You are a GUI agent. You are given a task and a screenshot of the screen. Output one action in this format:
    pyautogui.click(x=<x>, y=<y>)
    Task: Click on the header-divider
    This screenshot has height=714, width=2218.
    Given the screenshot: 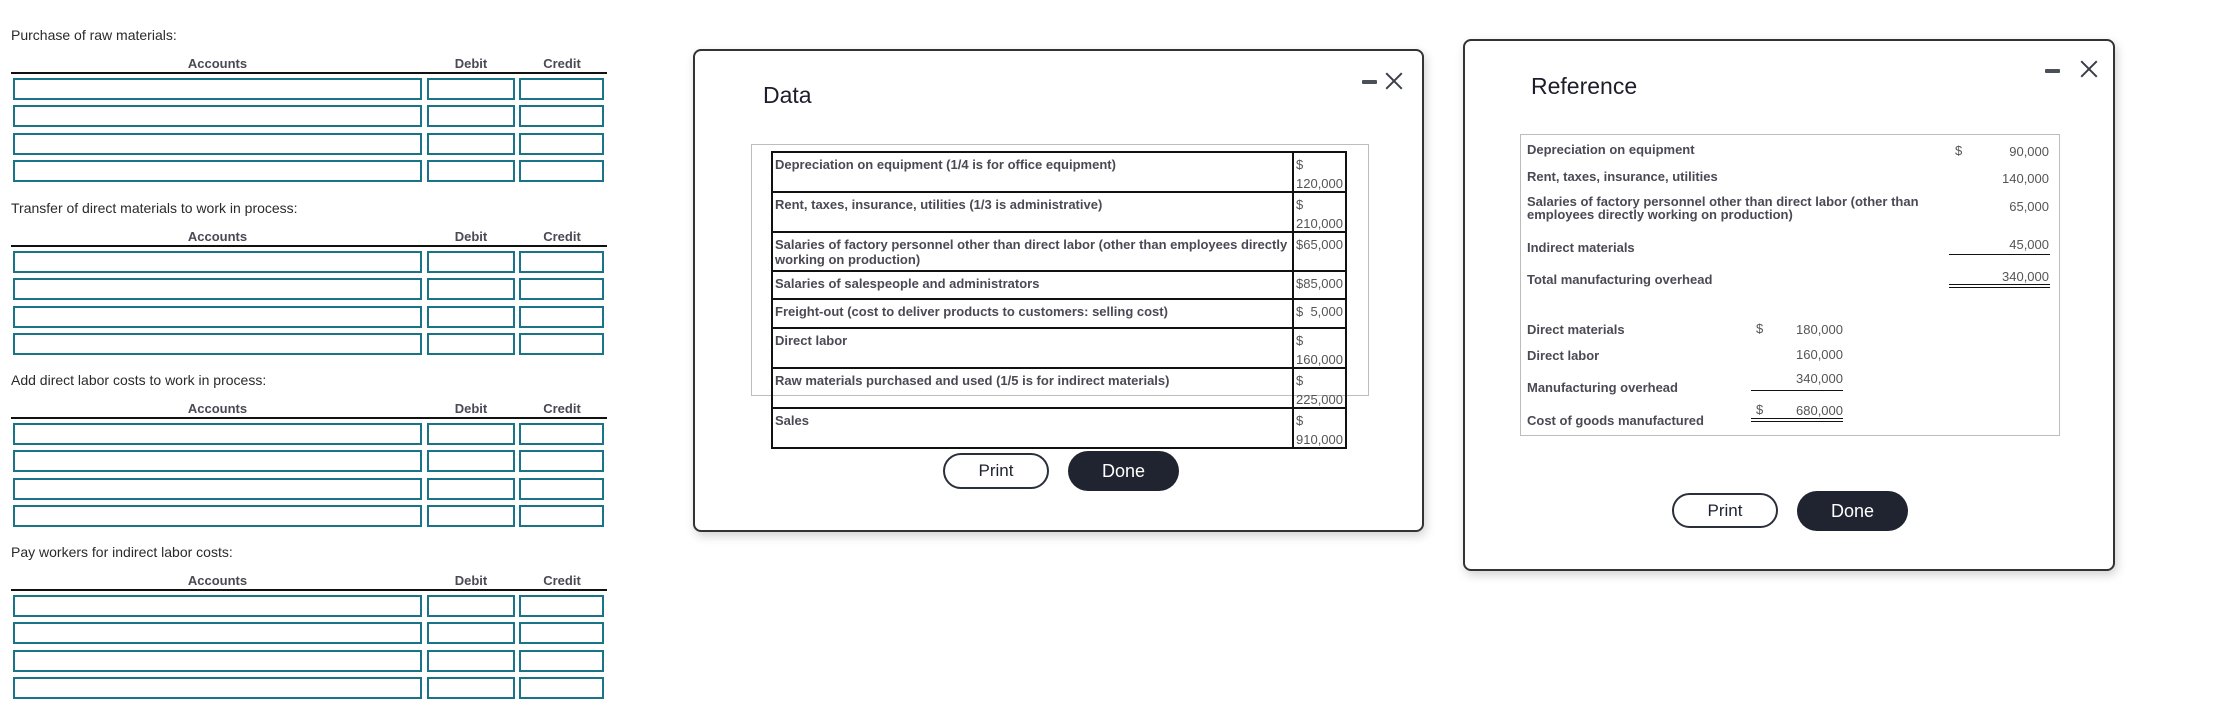 What is the action you would take?
    pyautogui.click(x=309, y=590)
    